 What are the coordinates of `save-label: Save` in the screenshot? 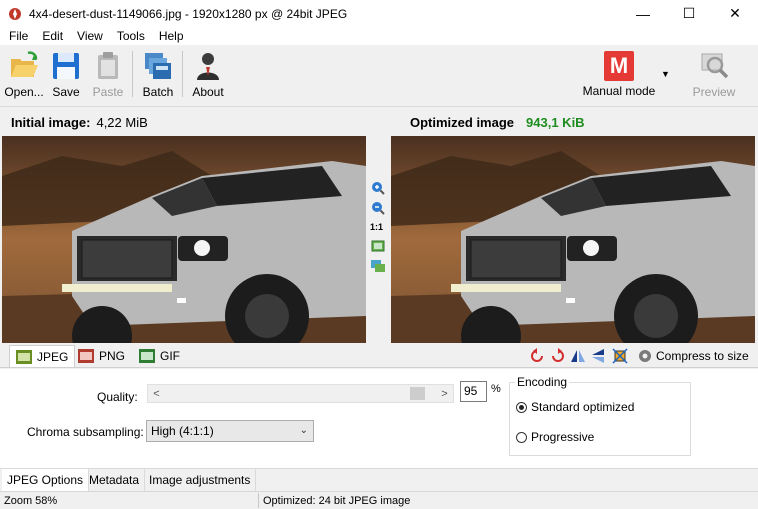 It's located at (66, 92).